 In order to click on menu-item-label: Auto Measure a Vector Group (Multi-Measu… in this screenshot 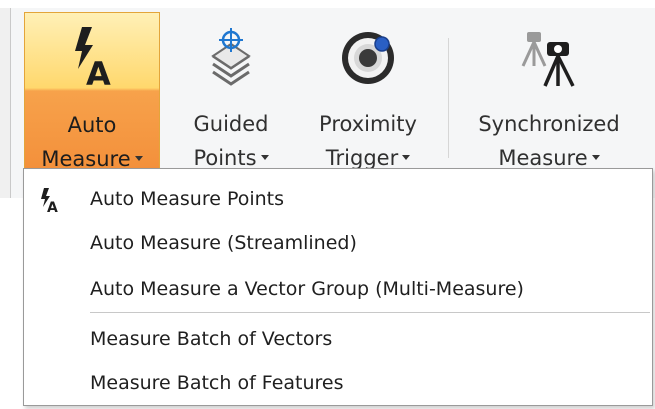, I will do `click(307, 289)`.